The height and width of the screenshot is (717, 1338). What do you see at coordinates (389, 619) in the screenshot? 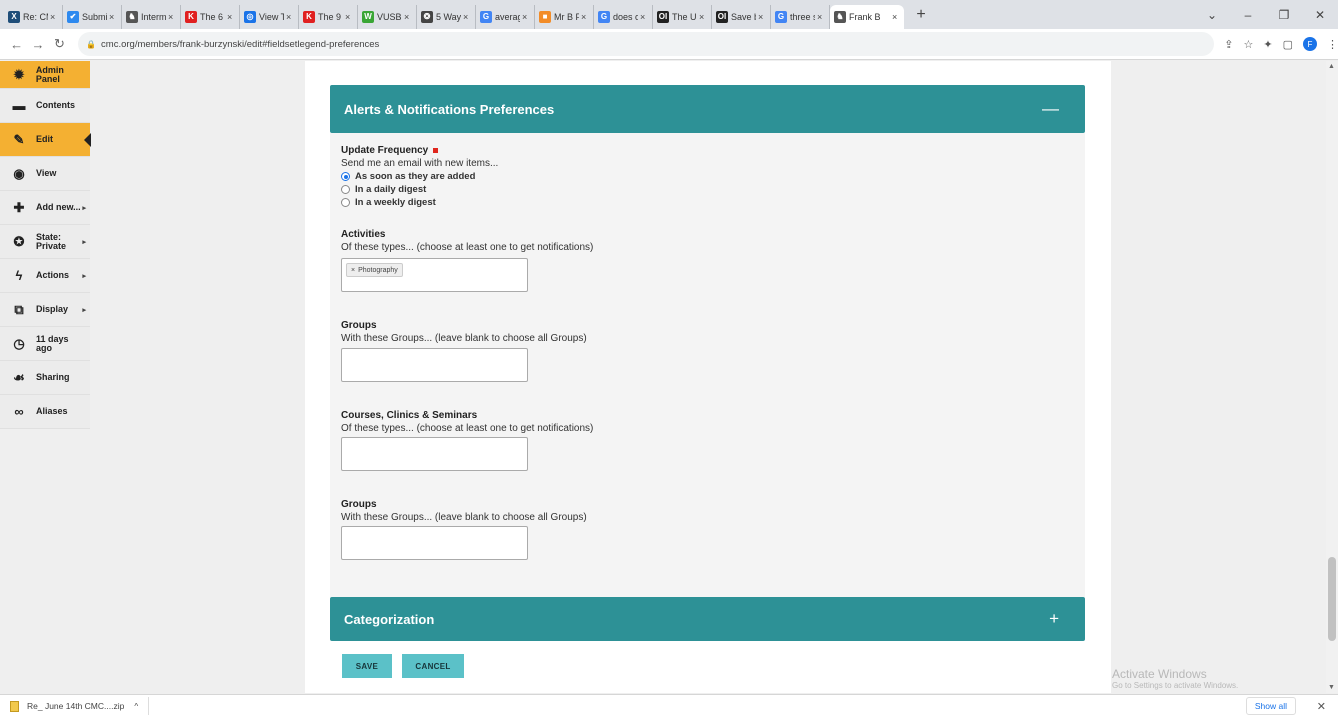
I see `categorization-section-title: Categorization` at bounding box center [389, 619].